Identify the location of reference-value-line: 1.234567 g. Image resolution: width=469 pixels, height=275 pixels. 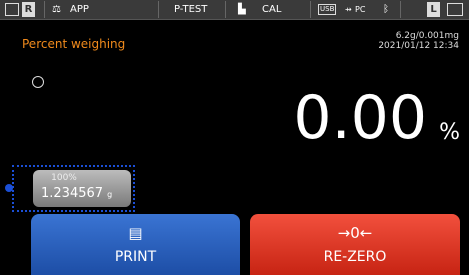
(76, 193).